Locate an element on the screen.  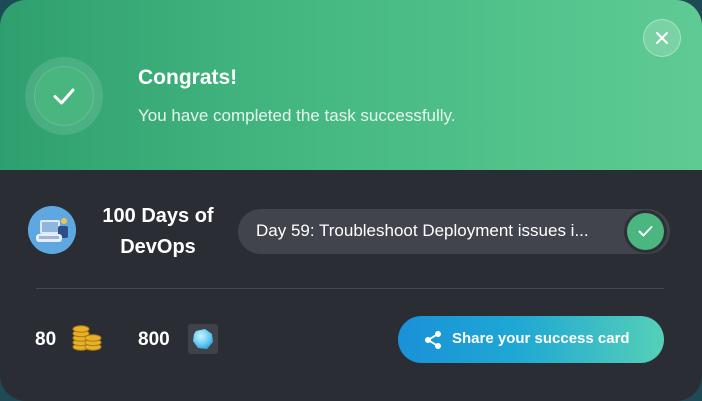
share-success-card-button: Share your success card is located at coordinates (531, 339).